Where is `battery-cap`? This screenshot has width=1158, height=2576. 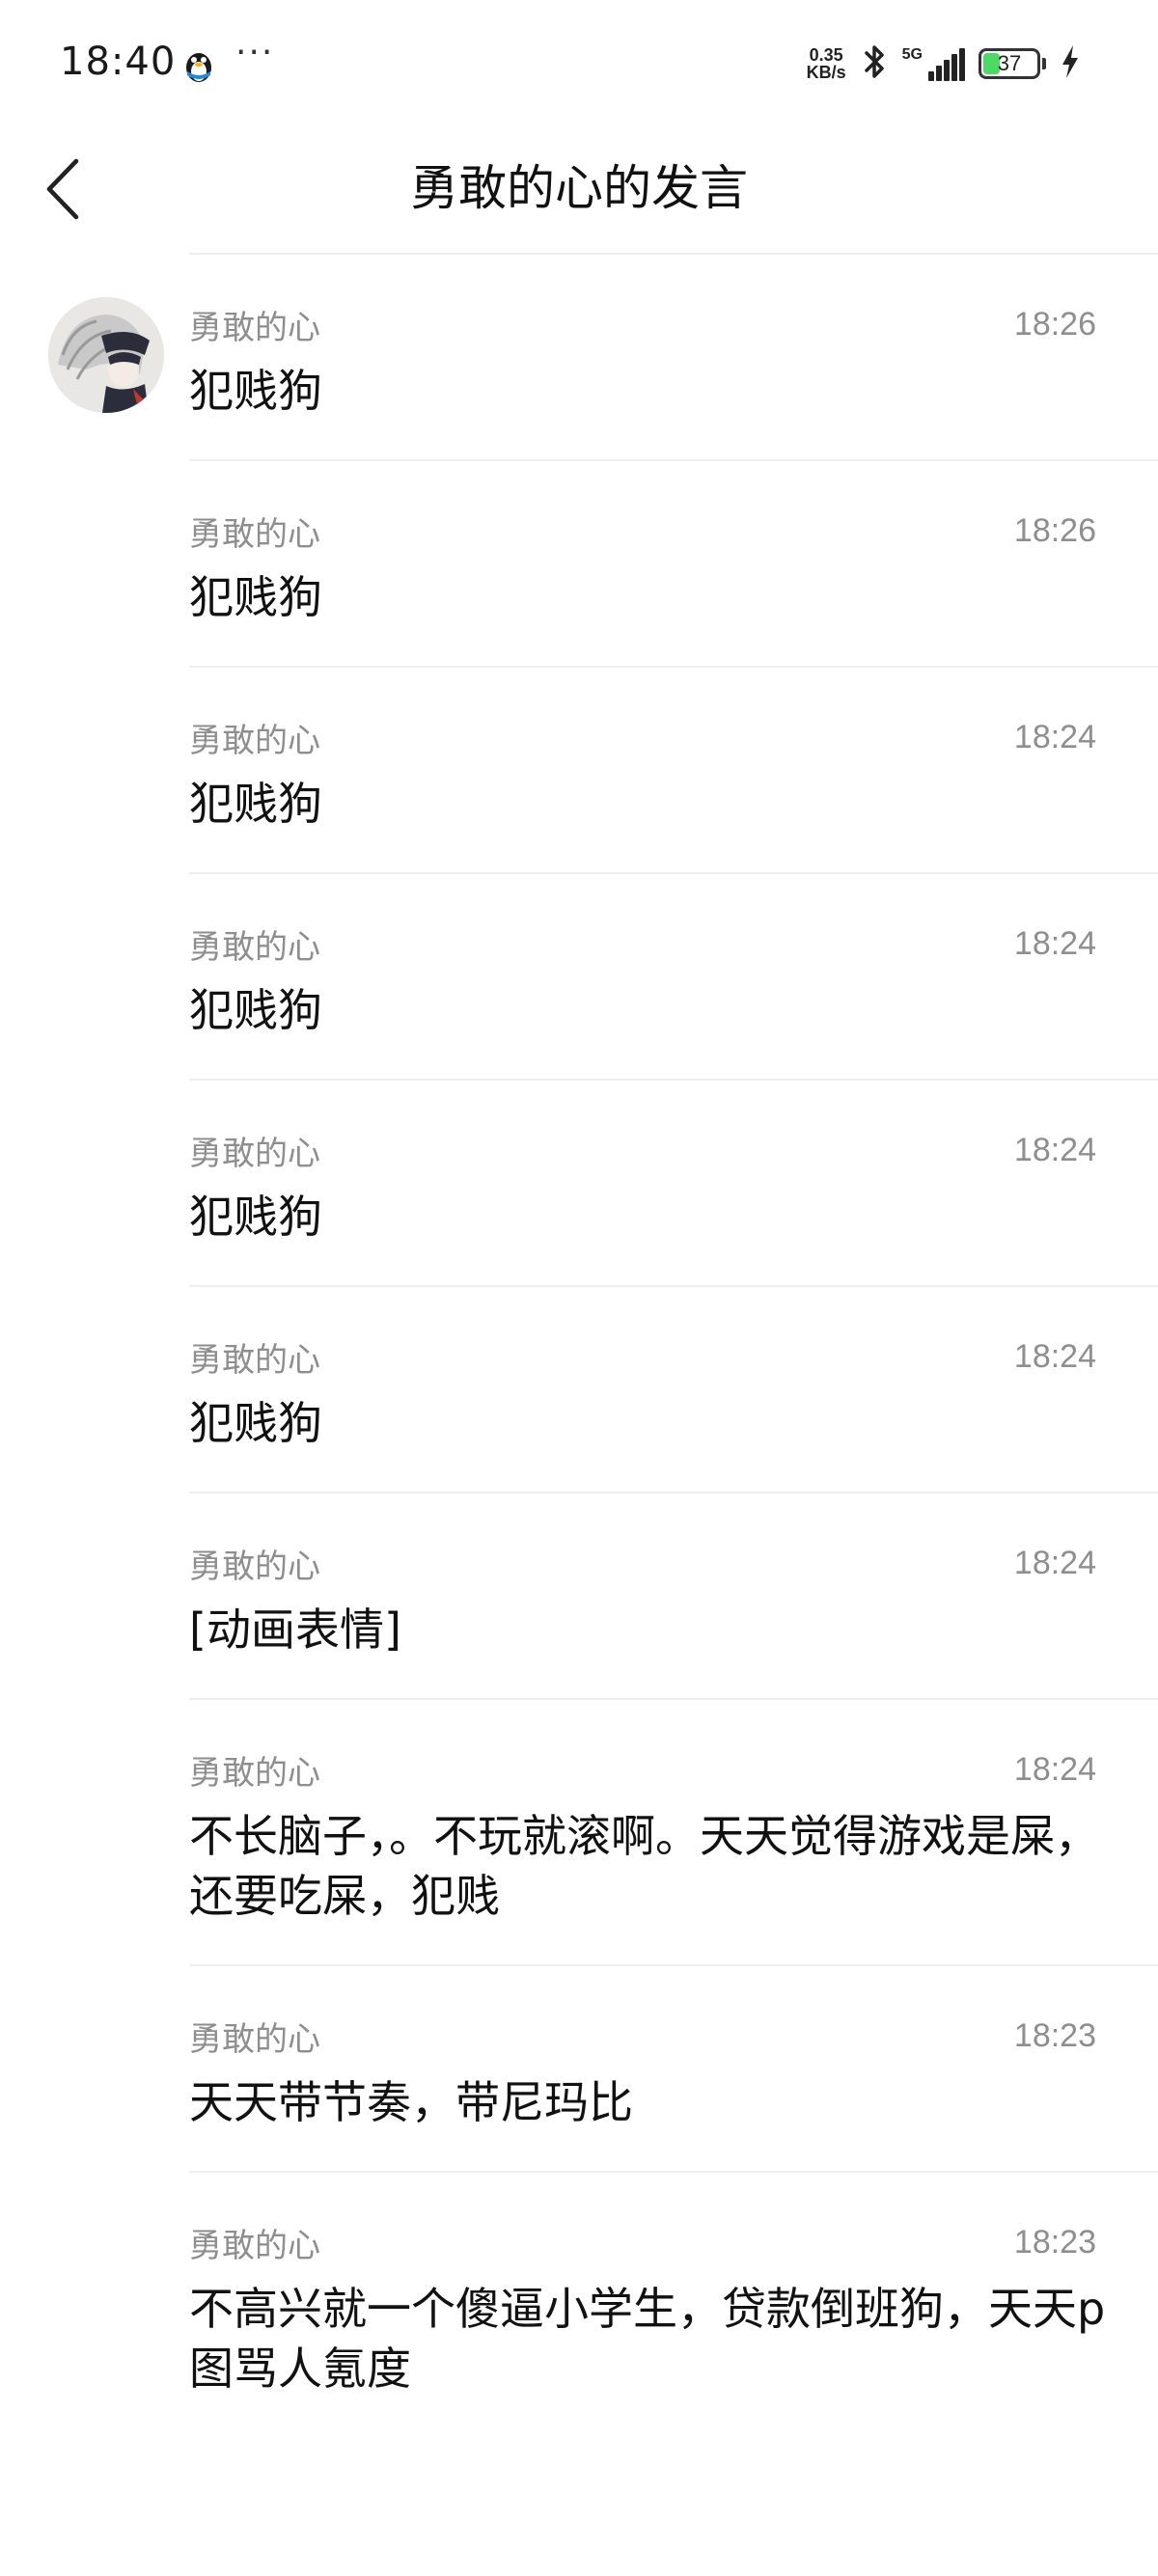
battery-cap is located at coordinates (1044, 64).